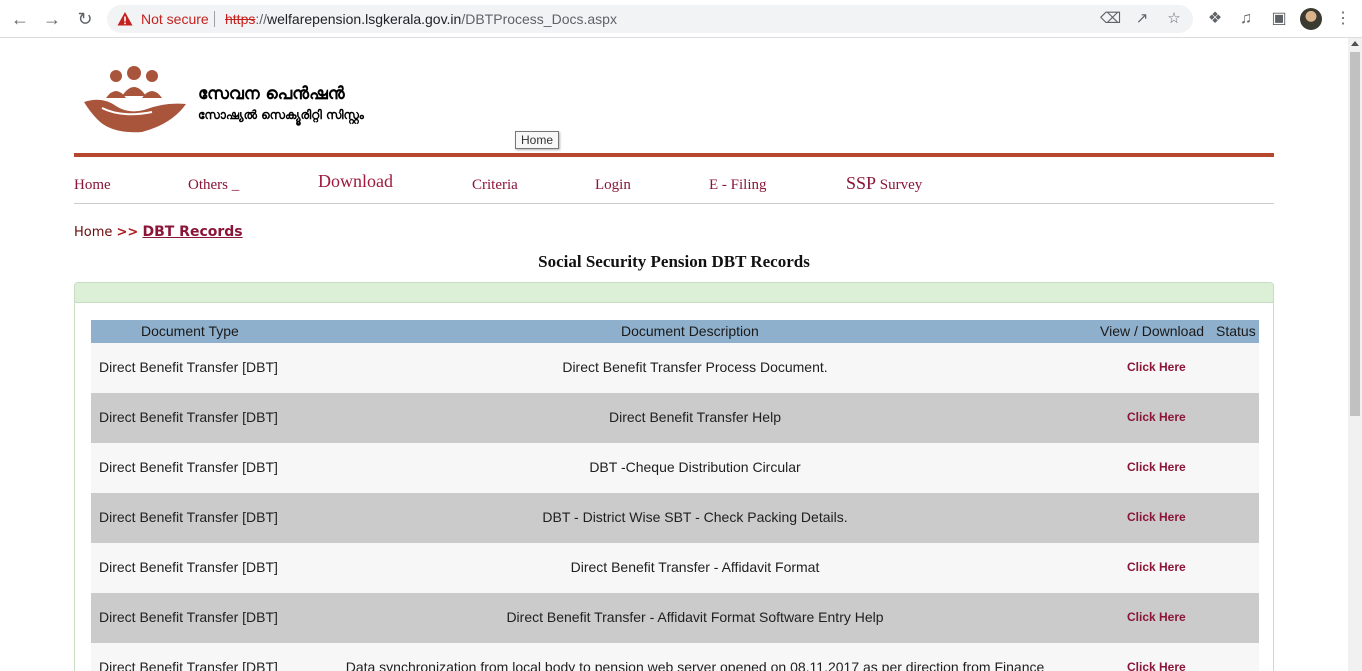 Image resolution: width=1362 pixels, height=671 pixels. I want to click on breadcrumb: Home >> DBT Records, so click(158, 232).